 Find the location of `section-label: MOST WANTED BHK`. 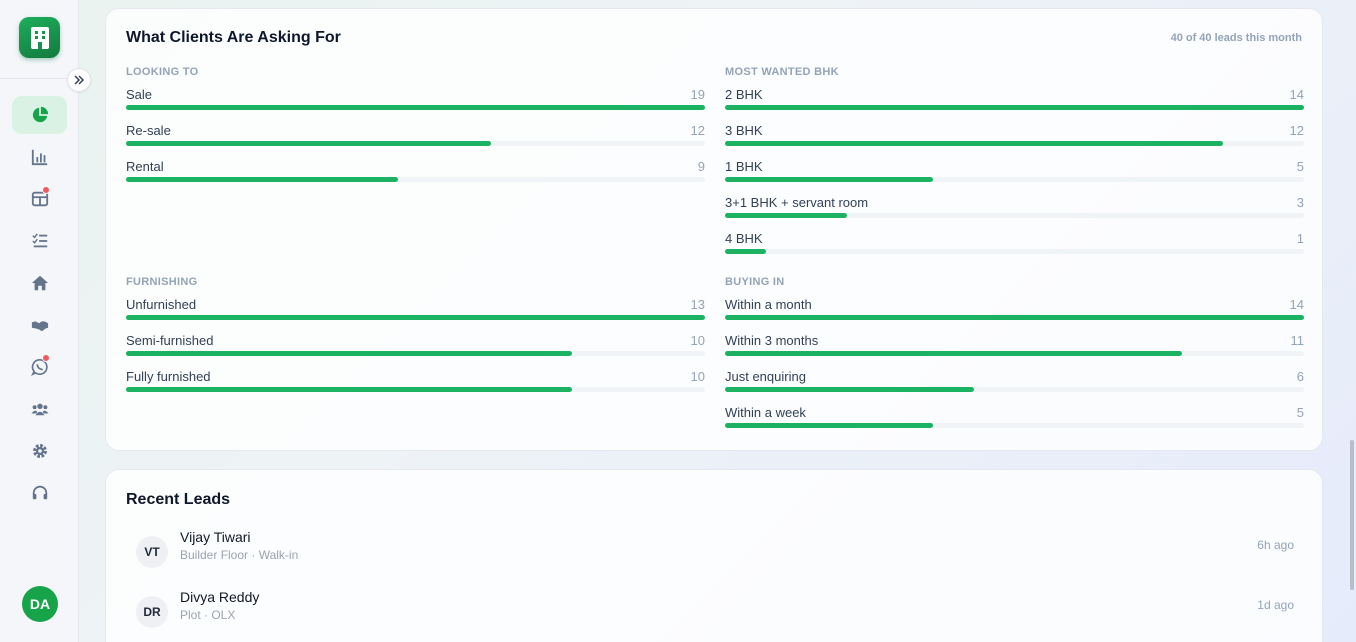

section-label: MOST WANTED BHK is located at coordinates (782, 72).